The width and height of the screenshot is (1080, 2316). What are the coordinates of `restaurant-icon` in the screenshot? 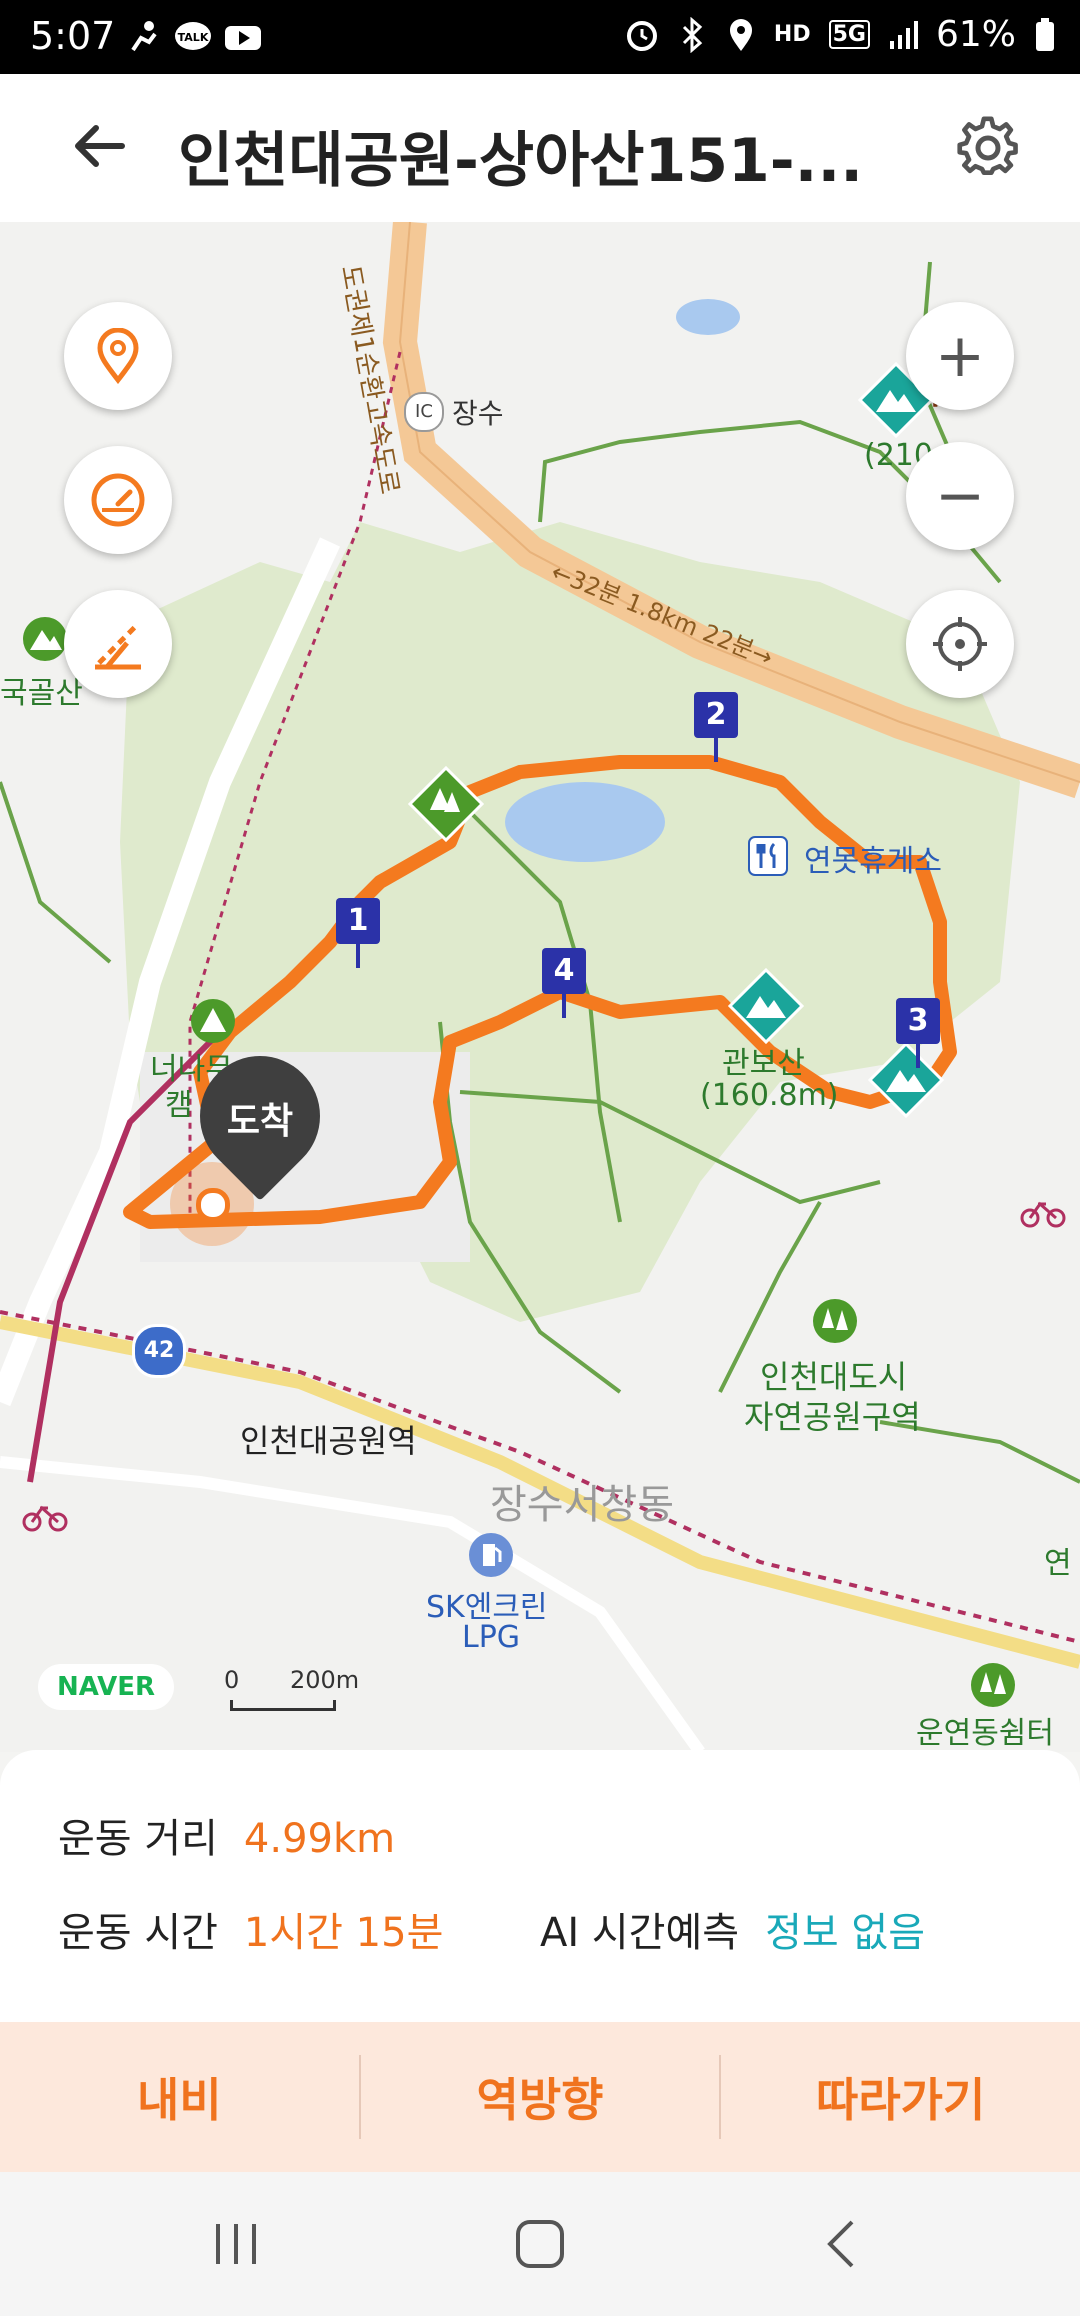 It's located at (768, 856).